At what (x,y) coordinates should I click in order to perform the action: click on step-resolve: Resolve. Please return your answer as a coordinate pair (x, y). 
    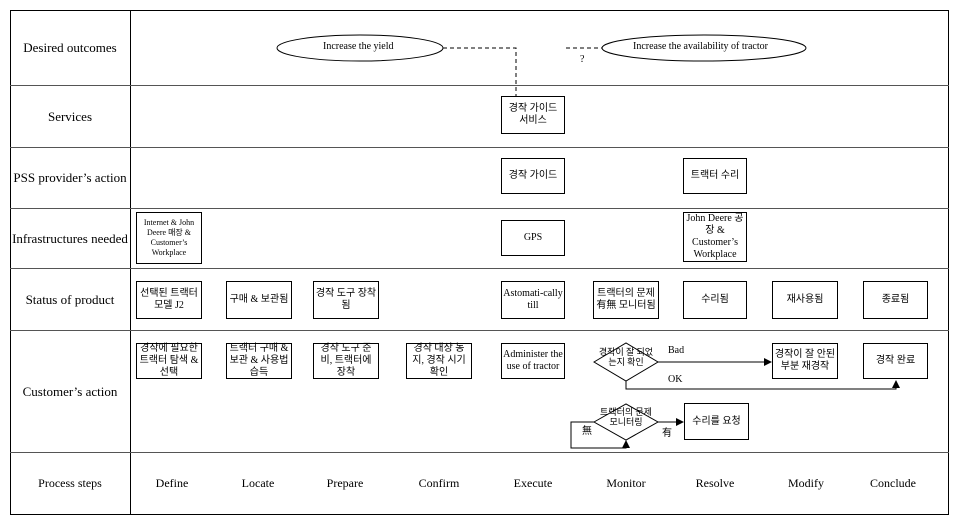
    Looking at the image, I should click on (715, 483).